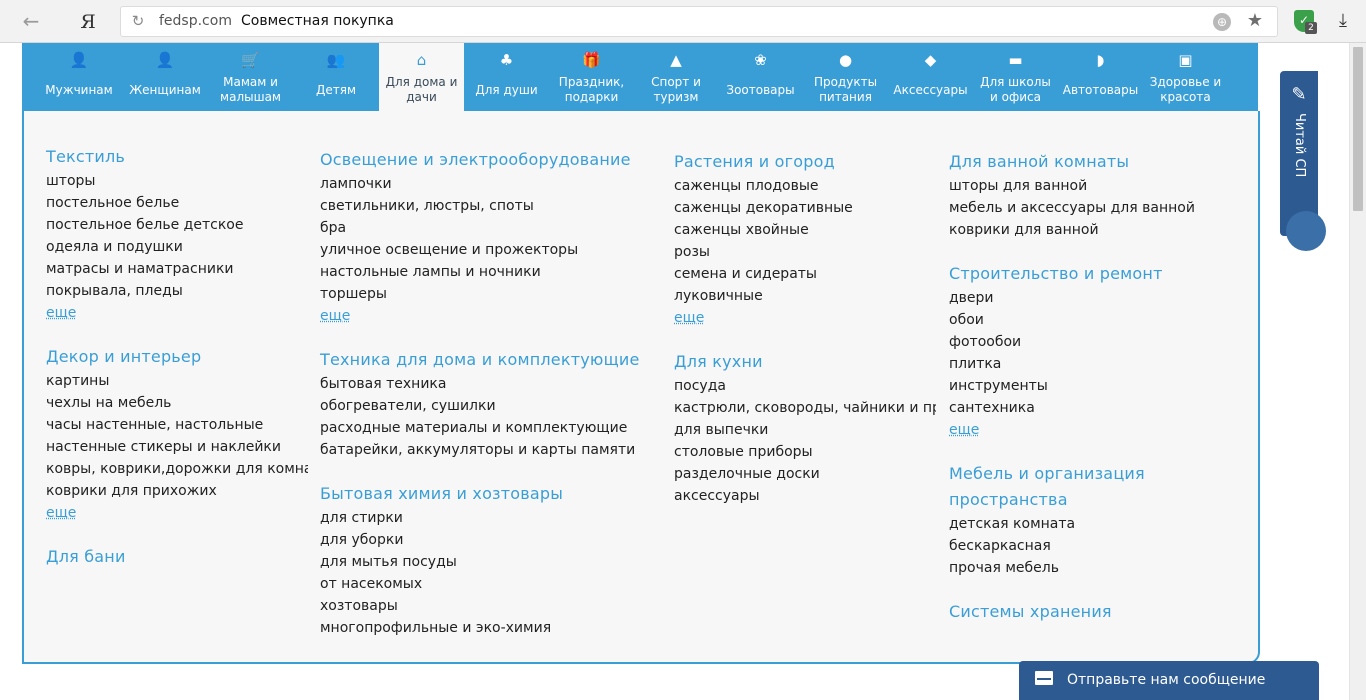 This screenshot has width=1366, height=700. Describe the element at coordinates (485, 228) in the screenshot. I see `section-link: бра` at that location.